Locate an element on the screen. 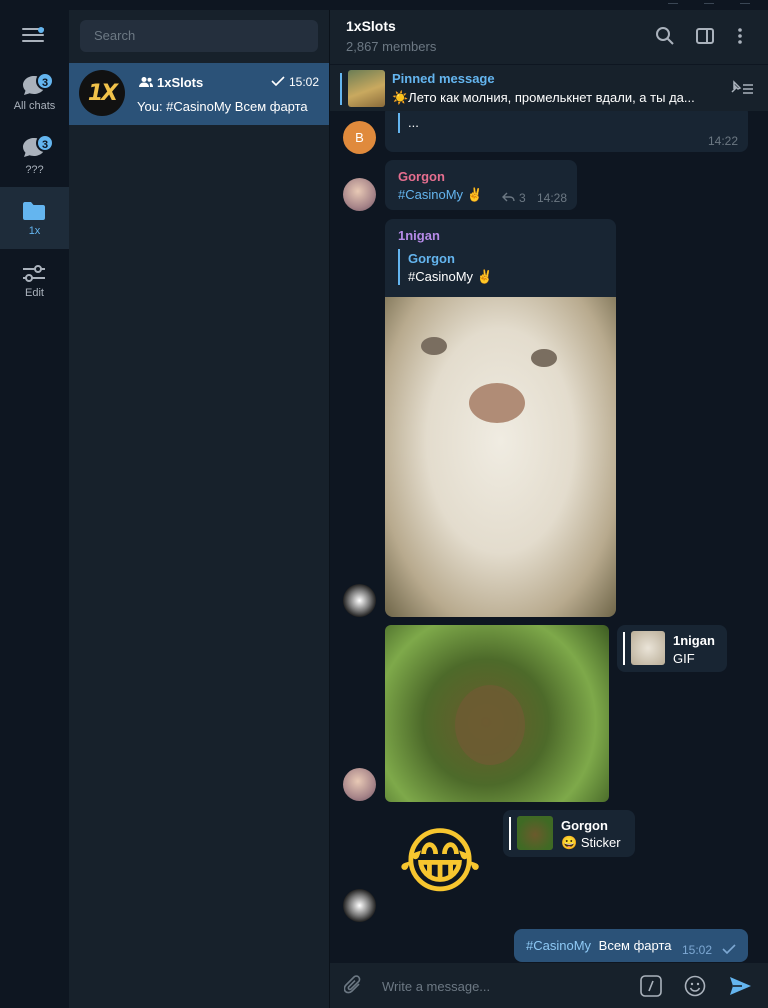 The image size is (768, 1008). gif-attachment is located at coordinates (497, 713).